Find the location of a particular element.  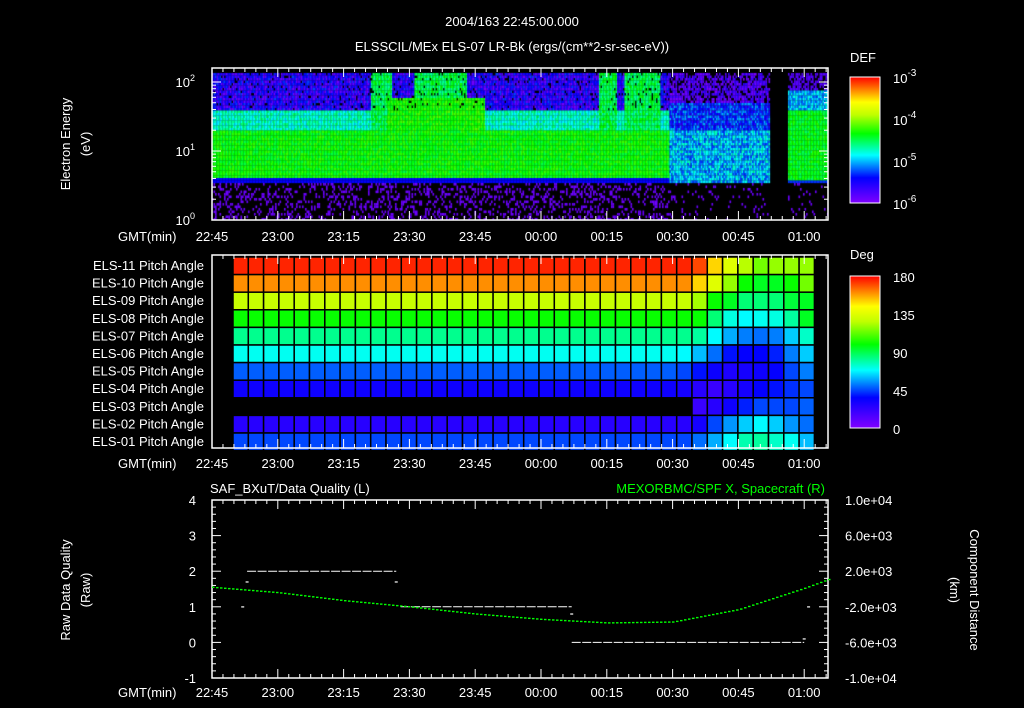

x-tick-label: 01:00 is located at coordinates (804, 463).